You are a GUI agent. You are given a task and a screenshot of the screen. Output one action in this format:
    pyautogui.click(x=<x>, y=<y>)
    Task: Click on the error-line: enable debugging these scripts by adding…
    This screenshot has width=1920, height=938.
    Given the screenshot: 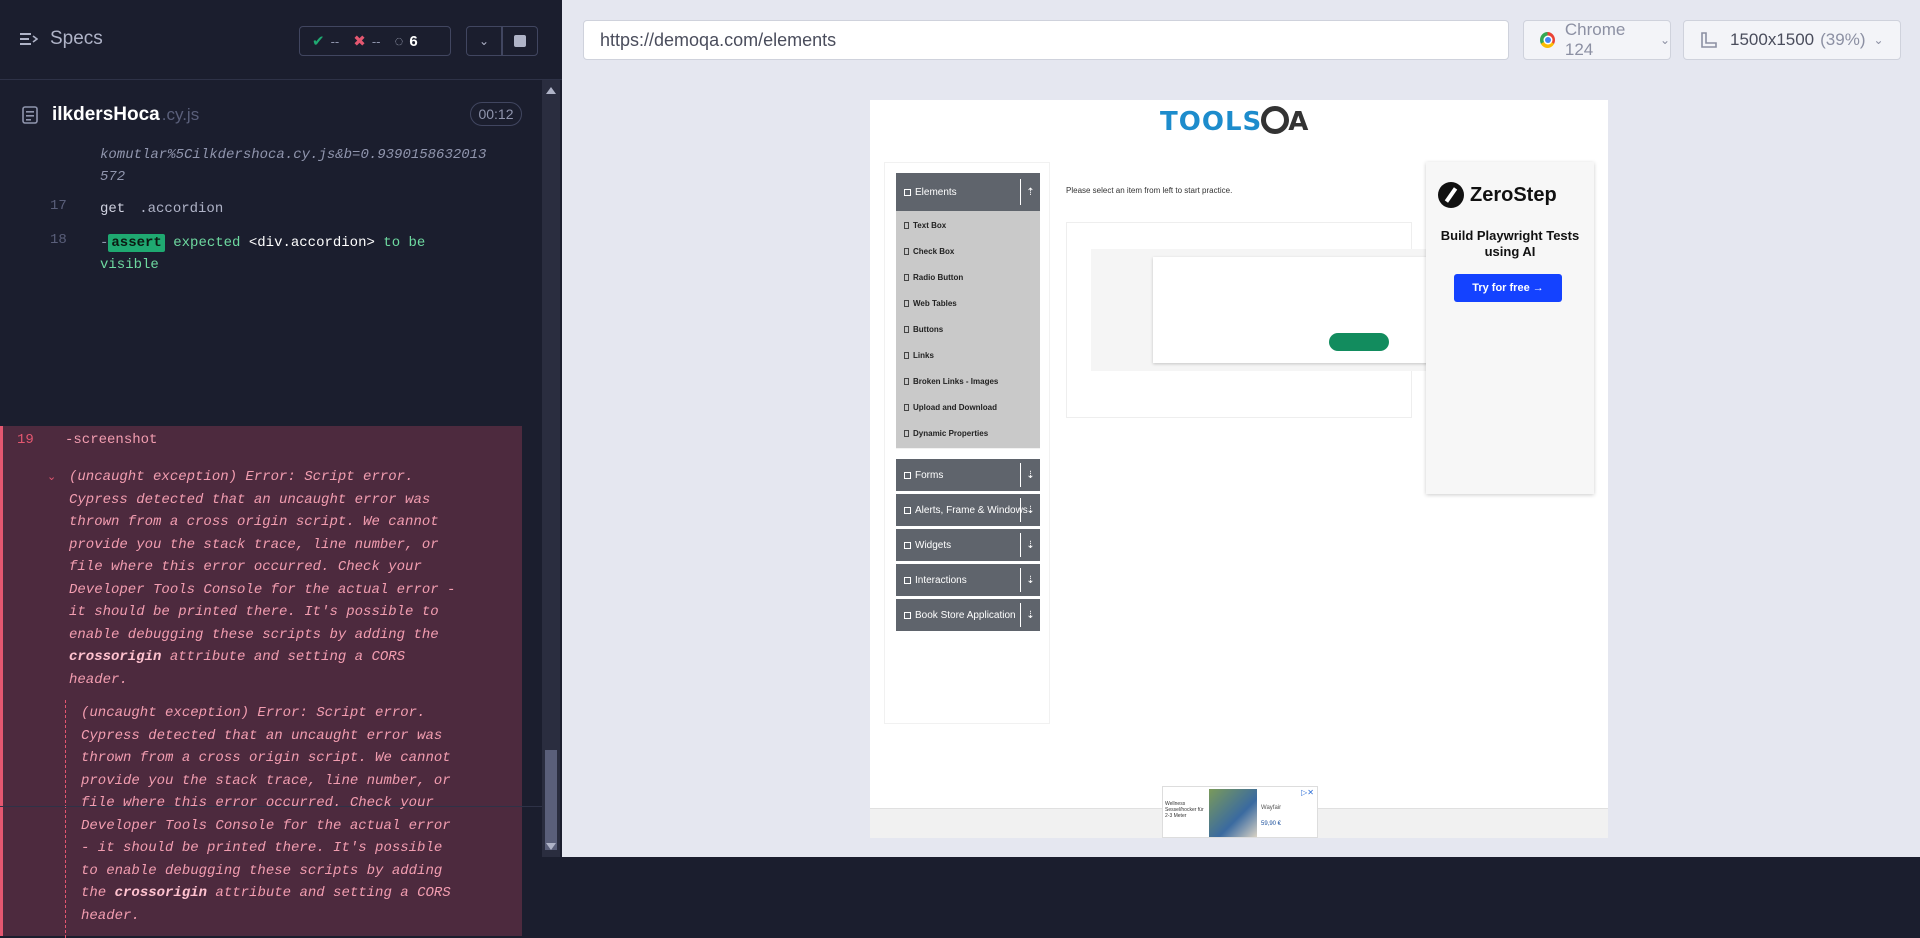 What is the action you would take?
    pyautogui.click(x=254, y=634)
    